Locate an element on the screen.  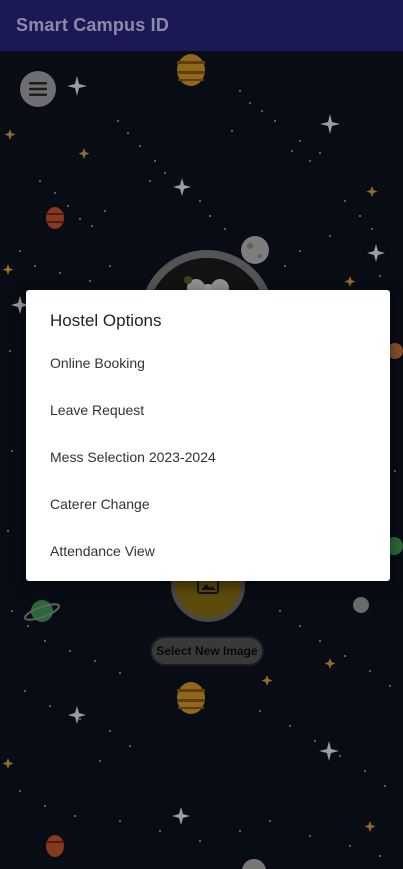
option-online-booking: Online Booking is located at coordinates (208, 363).